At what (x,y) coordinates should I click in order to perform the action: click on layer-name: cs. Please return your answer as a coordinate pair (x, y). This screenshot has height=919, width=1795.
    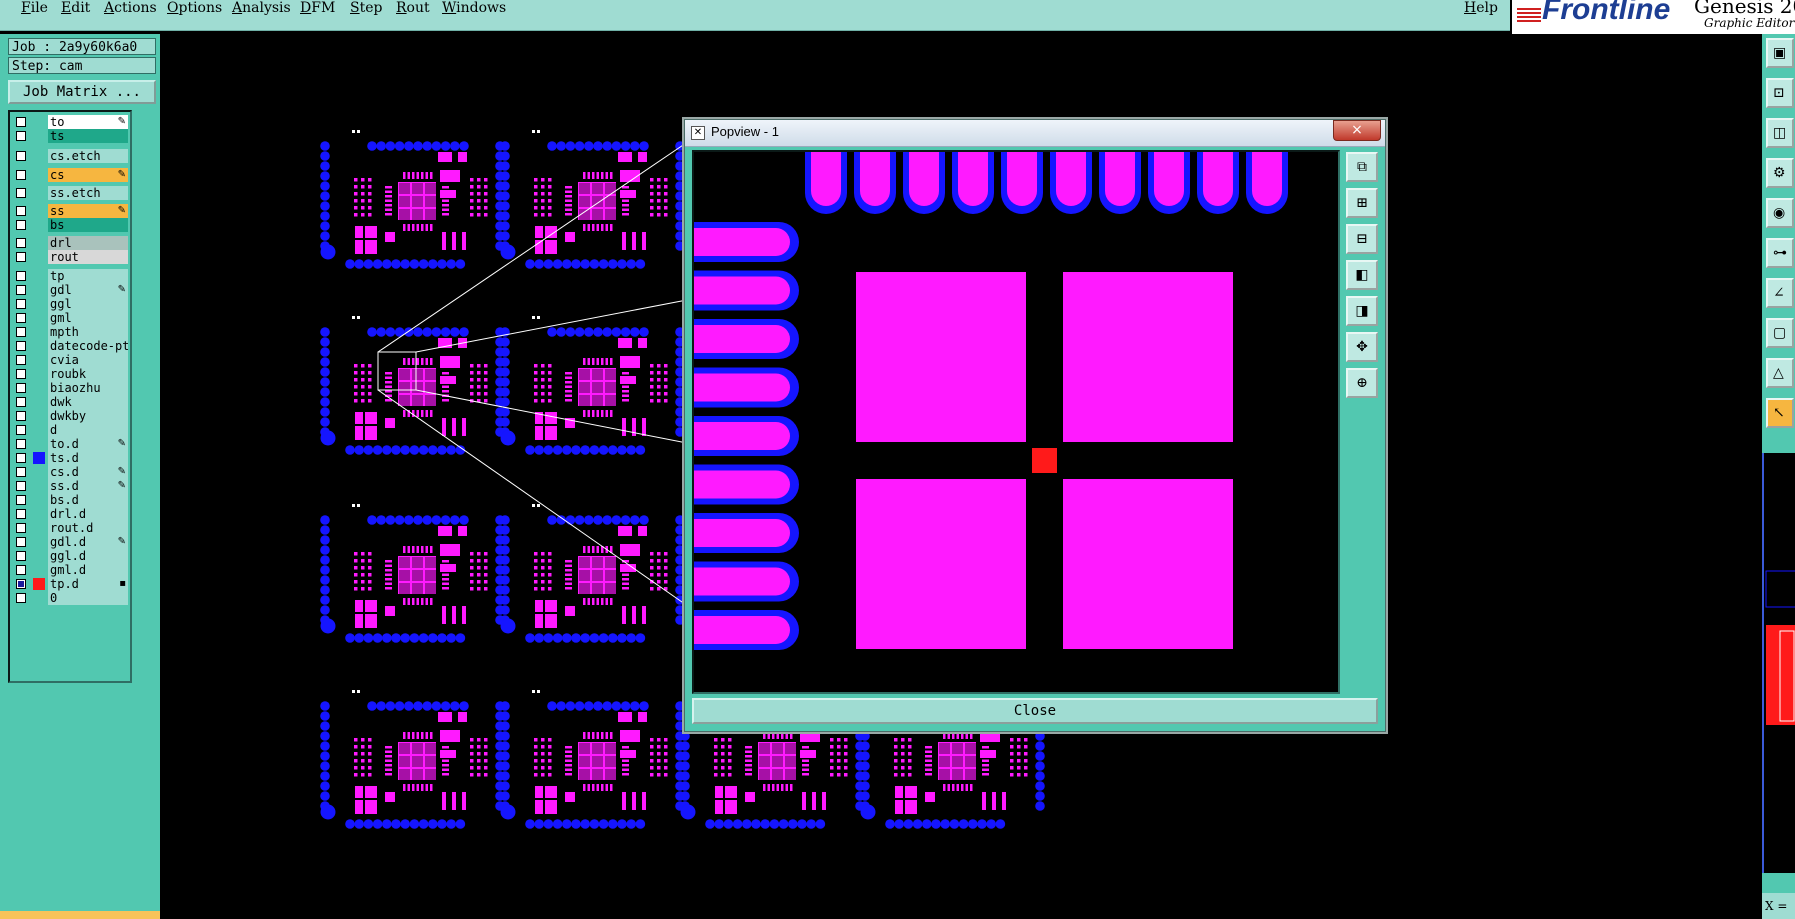
    Looking at the image, I should click on (88, 175).